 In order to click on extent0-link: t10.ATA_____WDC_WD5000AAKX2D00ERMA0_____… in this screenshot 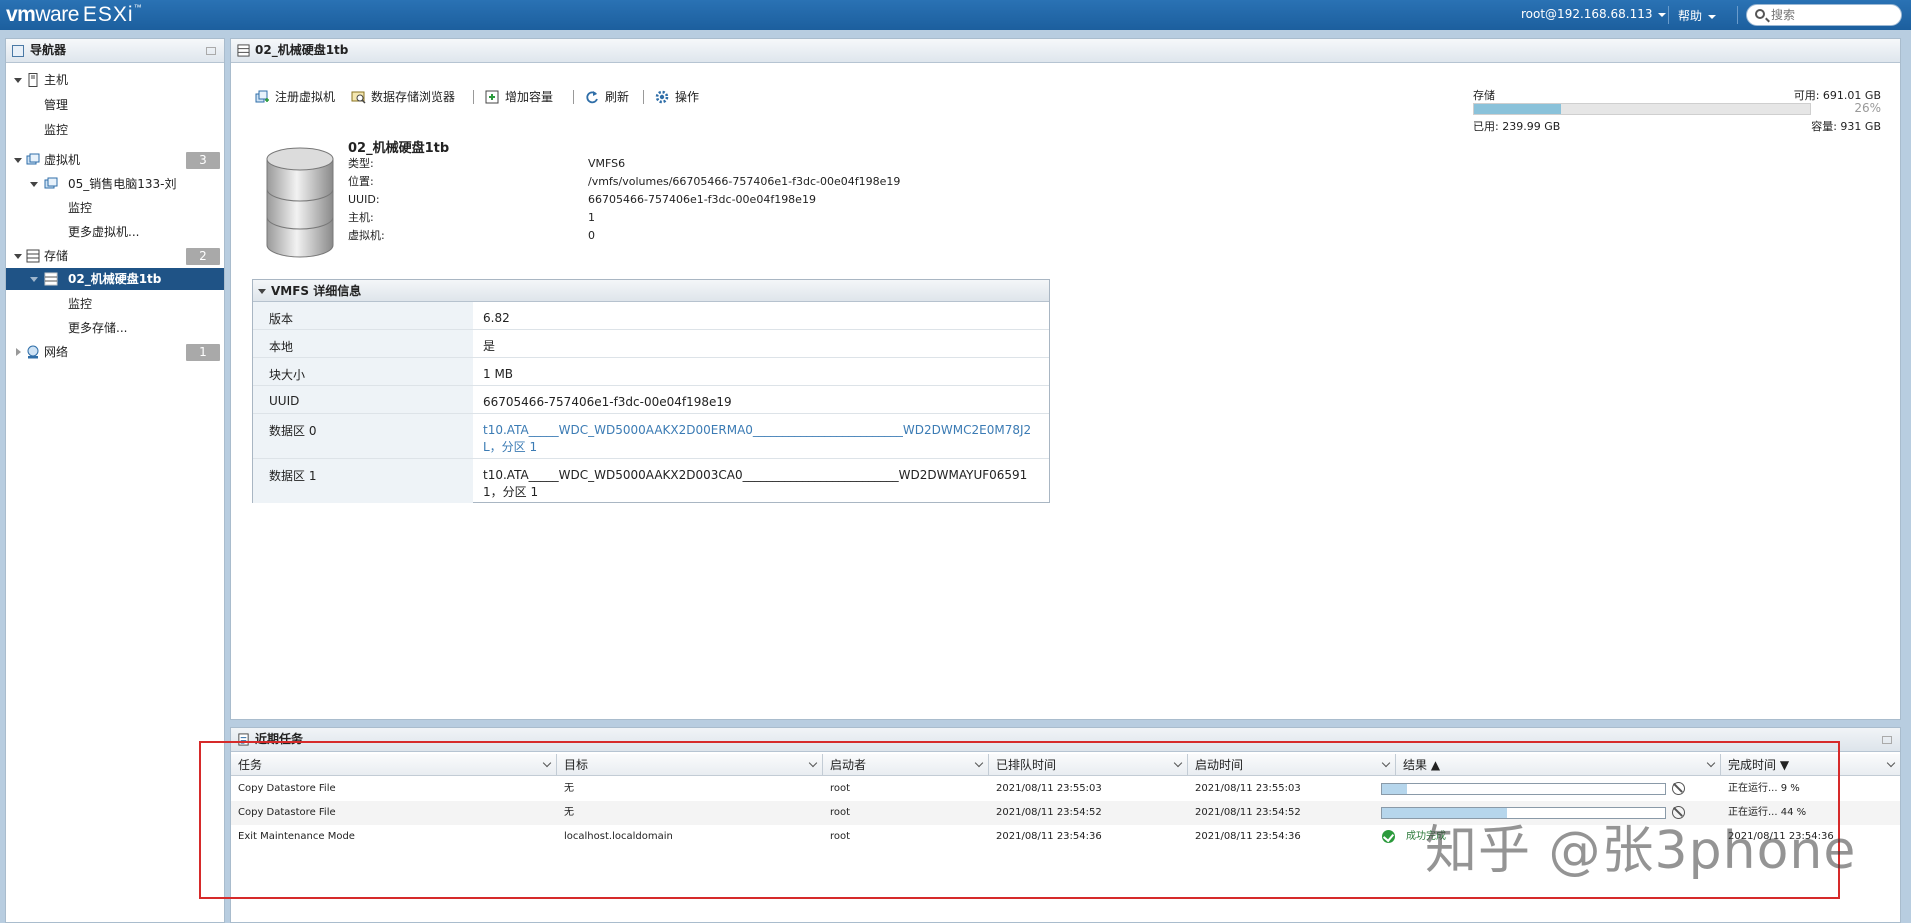, I will do `click(763, 435)`.